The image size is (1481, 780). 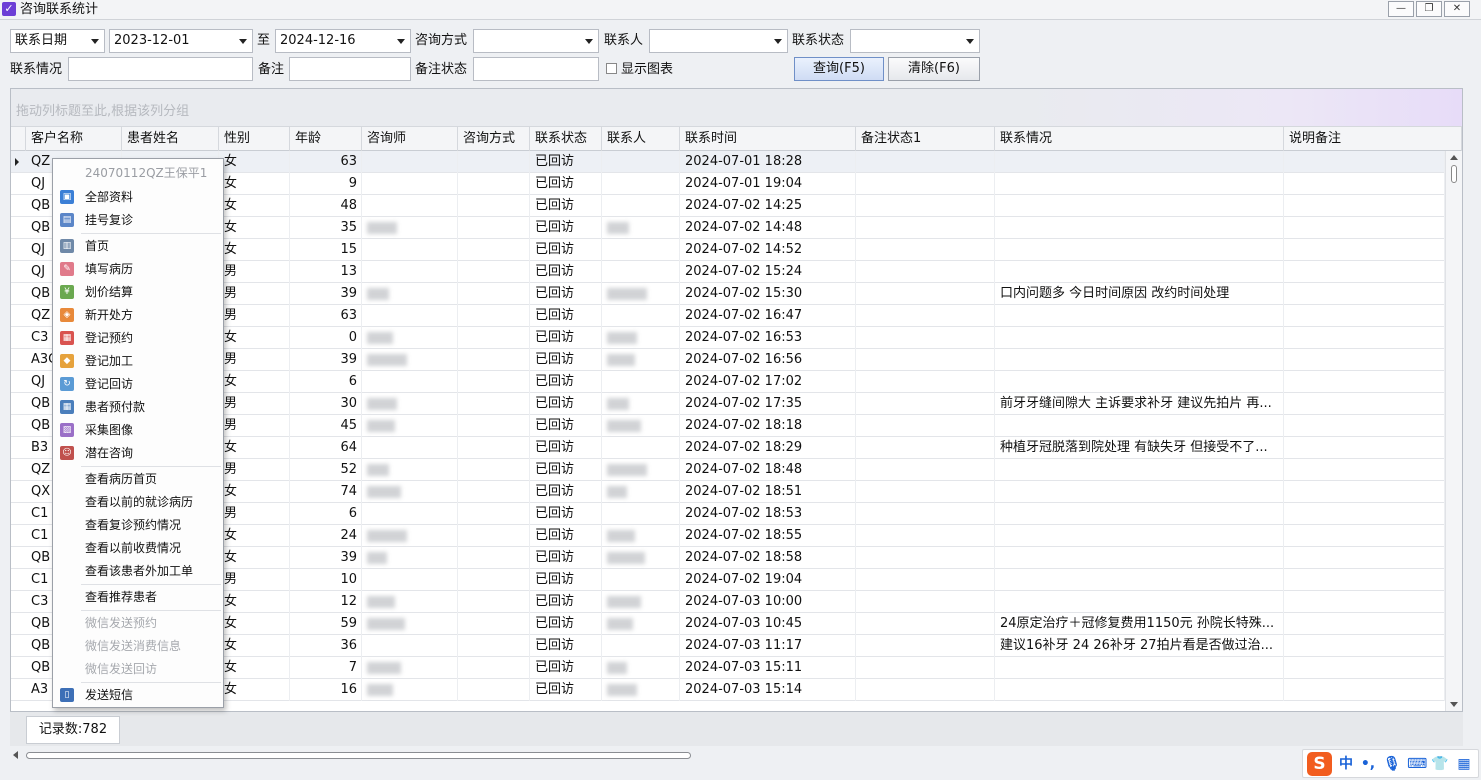 I want to click on table-row: QJ 女 15 已回访 2024-07-02 14:52, so click(x=728, y=250).